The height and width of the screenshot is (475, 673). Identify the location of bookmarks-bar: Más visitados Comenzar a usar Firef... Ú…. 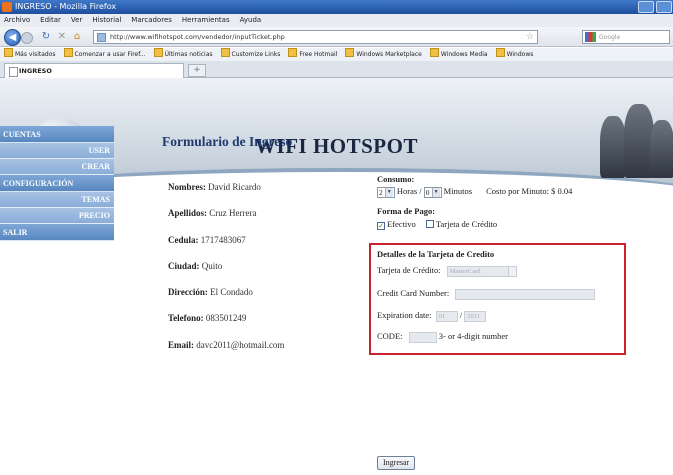
(336, 54).